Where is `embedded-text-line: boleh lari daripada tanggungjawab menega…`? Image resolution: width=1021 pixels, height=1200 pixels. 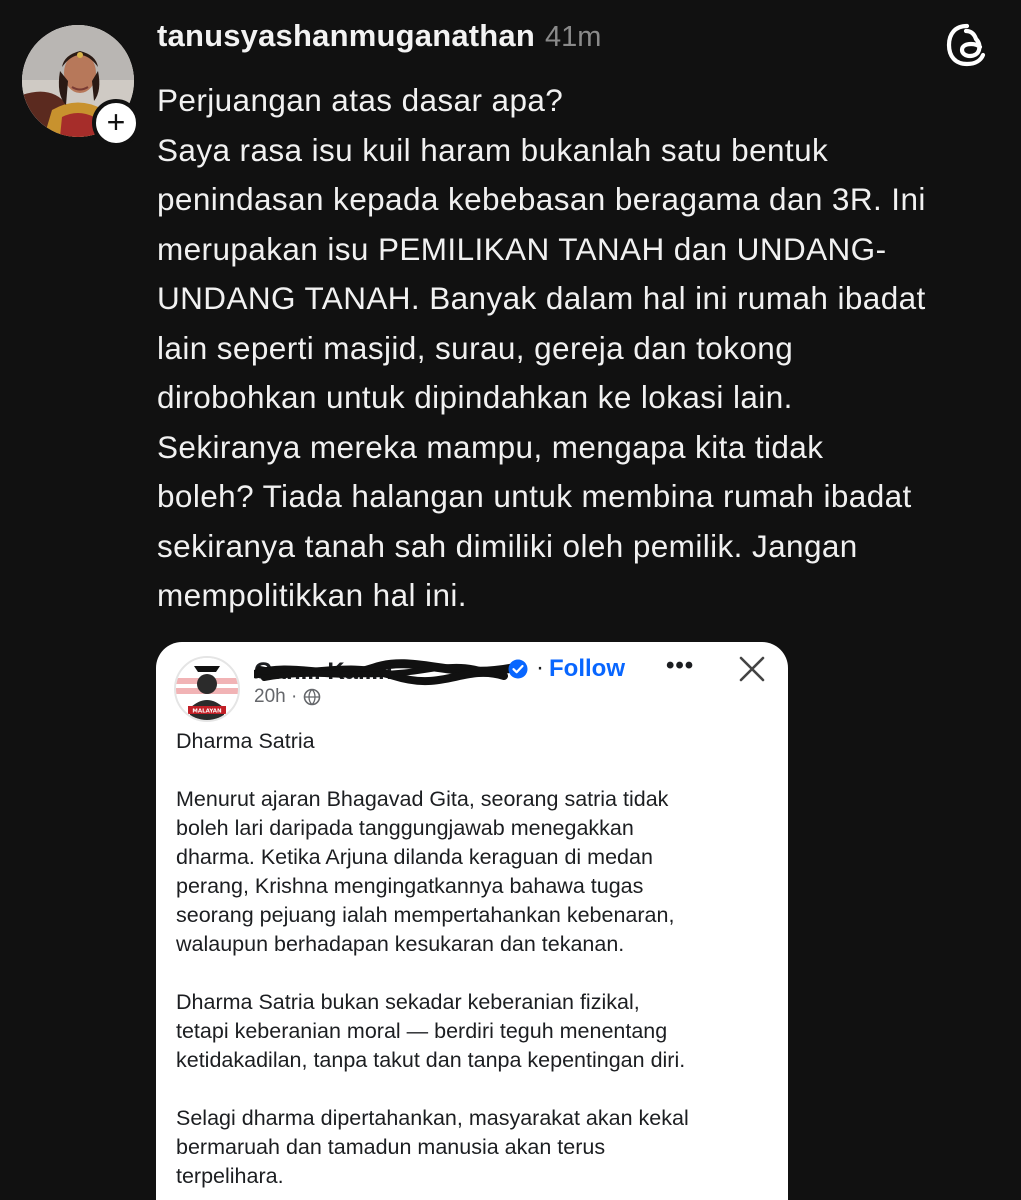
embedded-text-line: boleh lari daripada tanggungjawab menega… is located at coordinates (405, 828).